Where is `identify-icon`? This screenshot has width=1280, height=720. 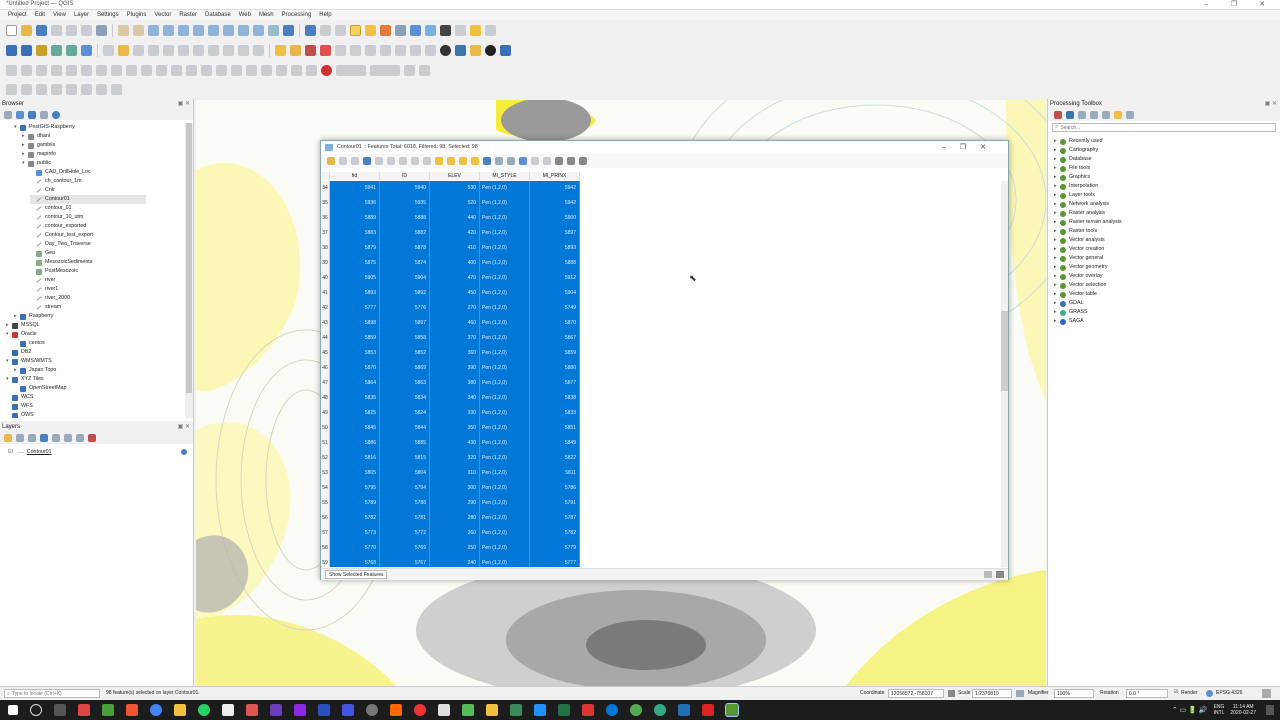
identify-icon is located at coordinates (310, 30).